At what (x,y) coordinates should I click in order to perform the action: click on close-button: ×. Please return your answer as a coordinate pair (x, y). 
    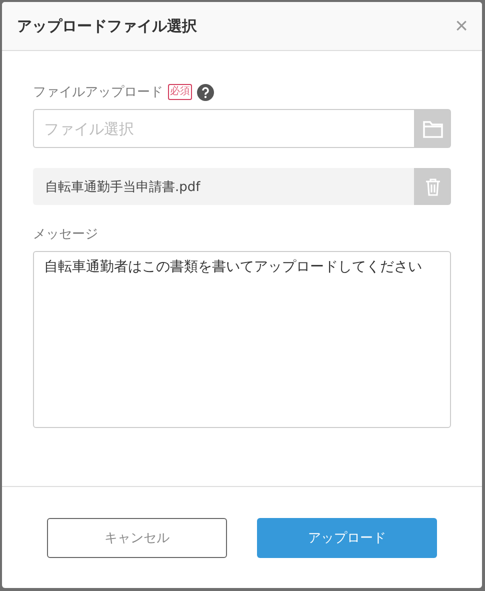
    Looking at the image, I should click on (461, 26).